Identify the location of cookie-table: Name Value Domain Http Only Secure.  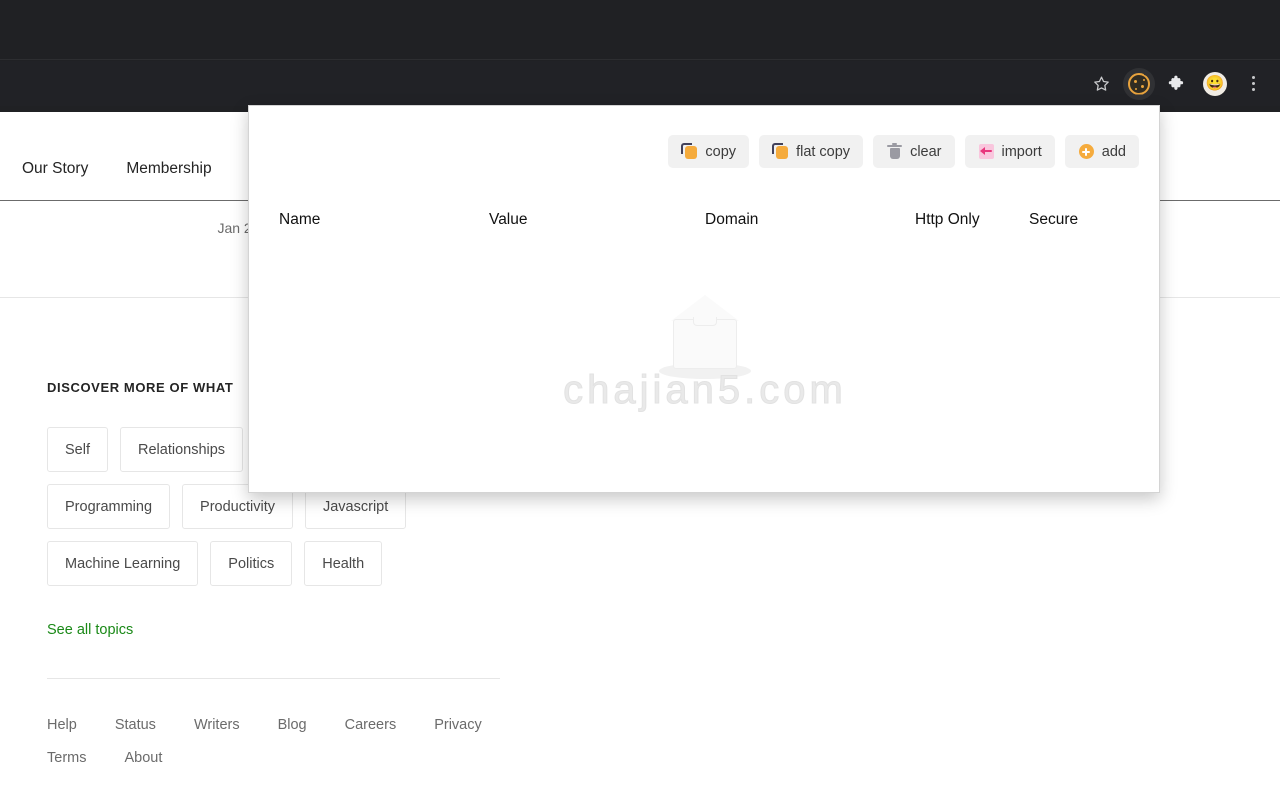
(704, 220).